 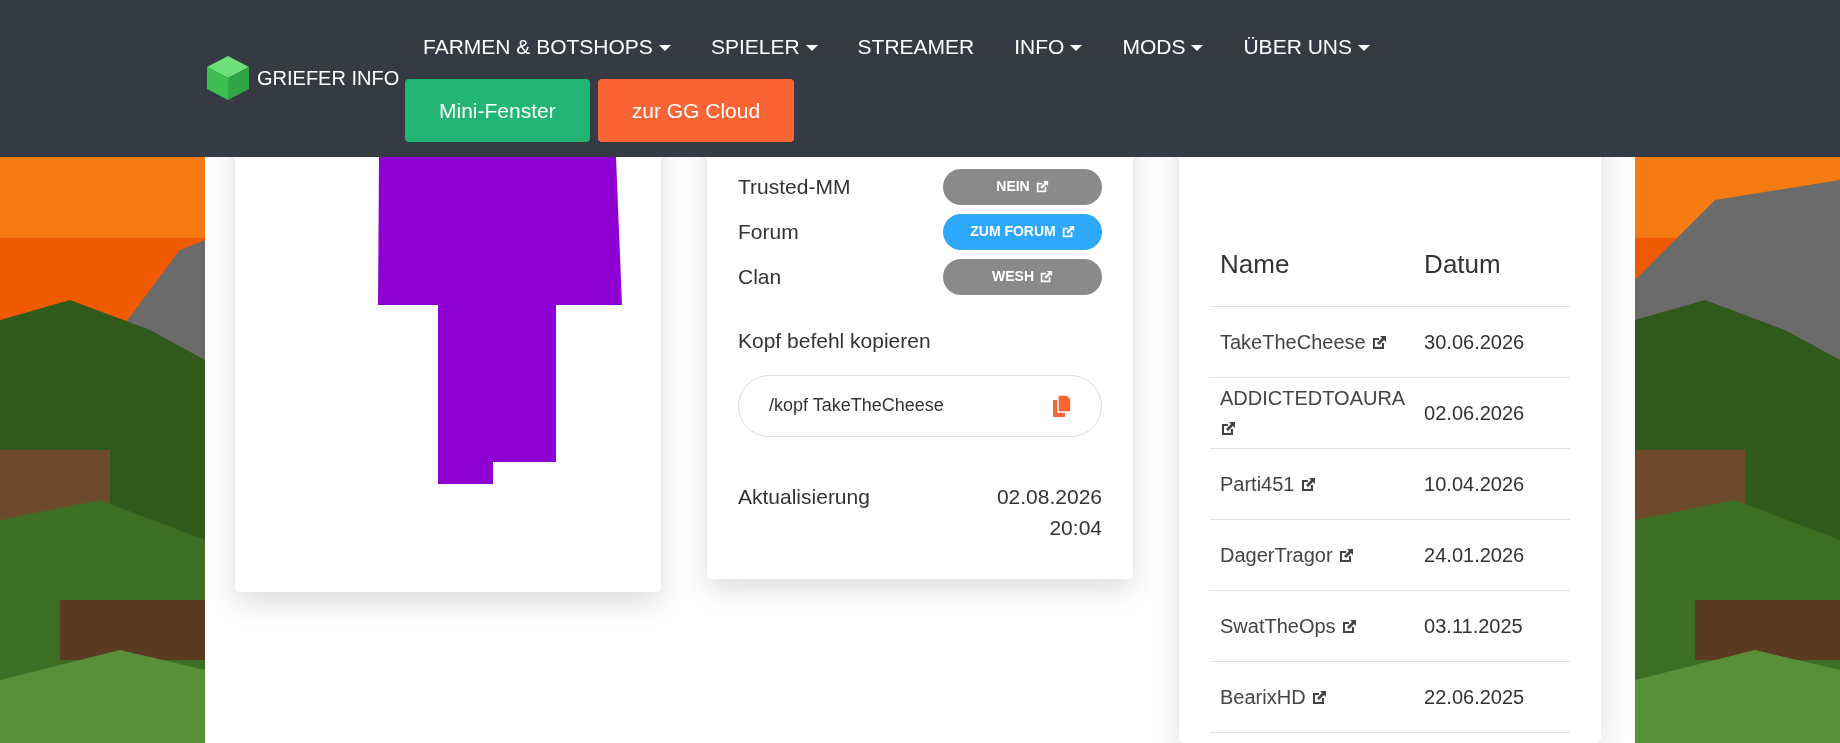 I want to click on name-link: TakeTheCheese, so click(x=1293, y=342).